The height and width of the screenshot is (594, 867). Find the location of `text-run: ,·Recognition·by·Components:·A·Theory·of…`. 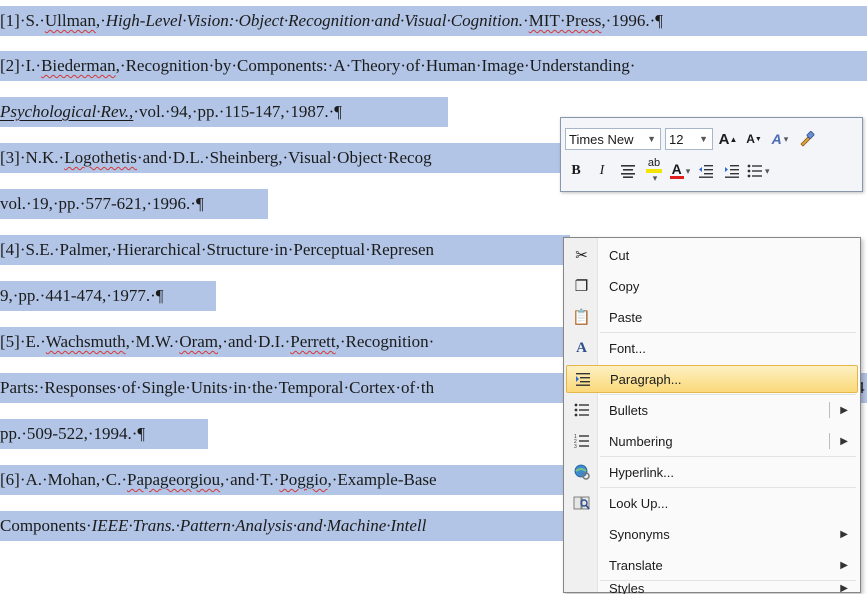

text-run: ,·Recognition·by·Components:·A·Theory·of… is located at coordinates (375, 65).